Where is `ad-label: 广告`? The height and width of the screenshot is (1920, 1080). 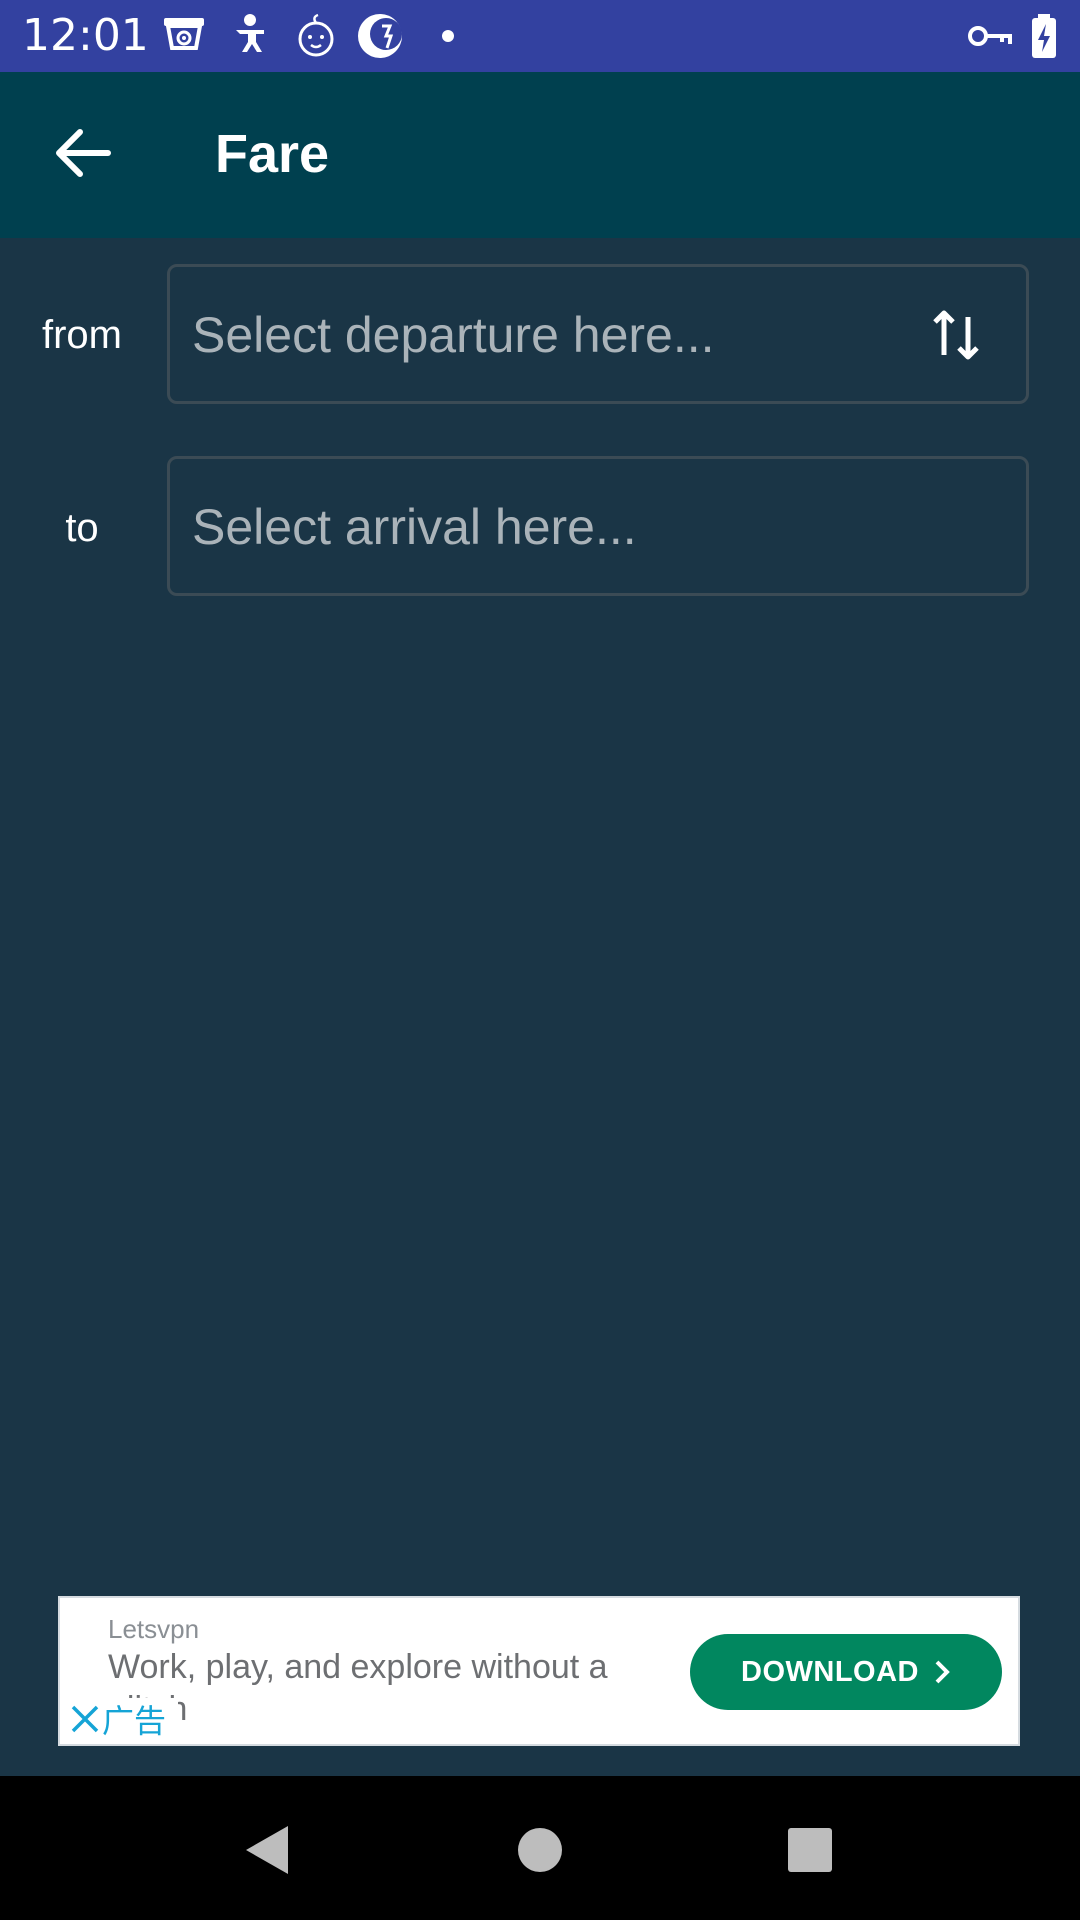 ad-label: 广告 is located at coordinates (134, 1721).